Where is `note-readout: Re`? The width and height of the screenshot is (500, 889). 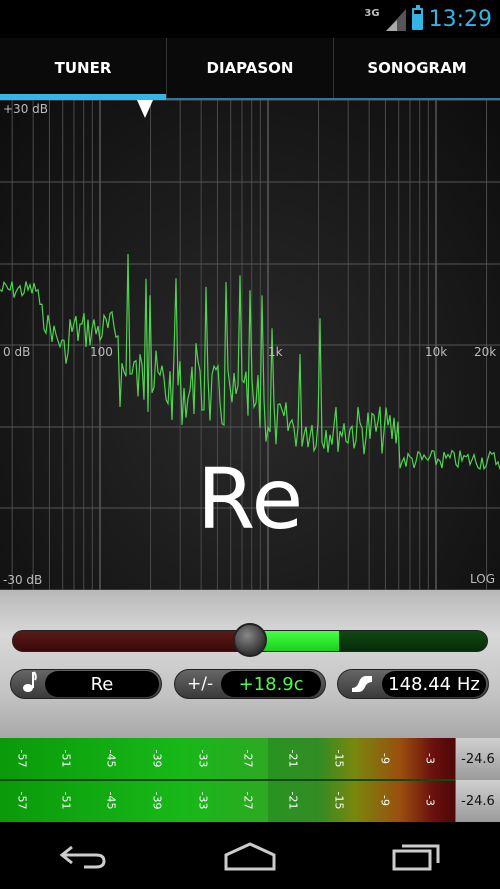 note-readout: Re is located at coordinates (86, 684).